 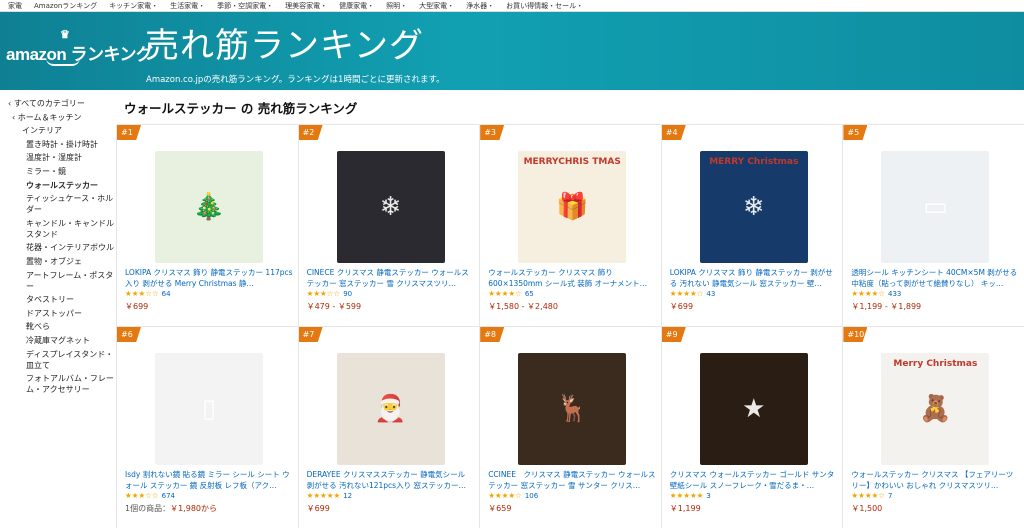 I want to click on sidebar-category-item: ‹ すべてのカテゴリー, so click(x=63, y=103).